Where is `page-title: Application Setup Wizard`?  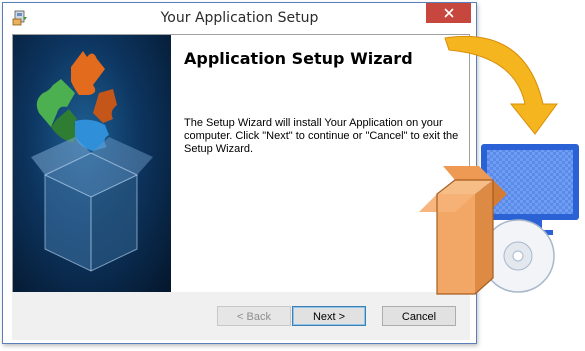
page-title: Application Setup Wizard is located at coordinates (298, 58).